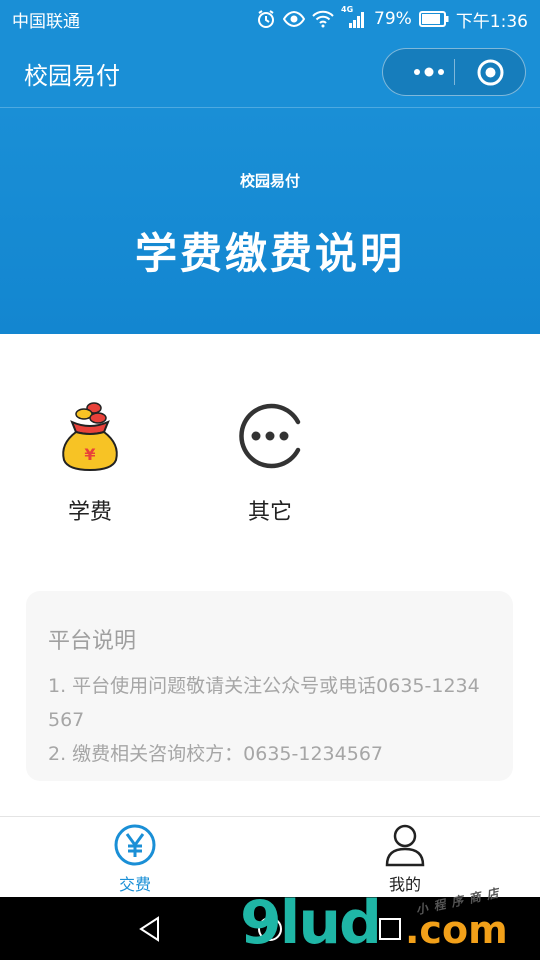 Image resolution: width=540 pixels, height=960 pixels. I want to click on battery-icon, so click(433, 19).